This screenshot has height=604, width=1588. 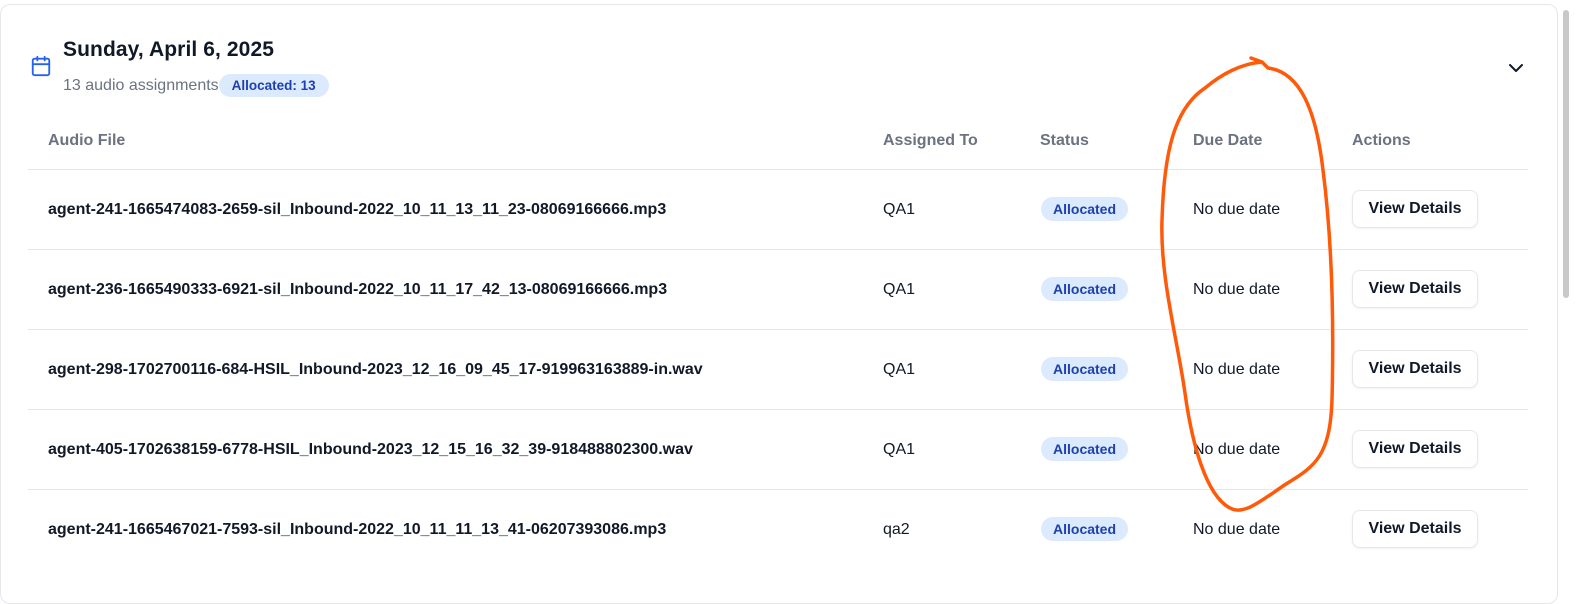 I want to click on column-header-assigned-to: Assigned To, so click(x=930, y=140).